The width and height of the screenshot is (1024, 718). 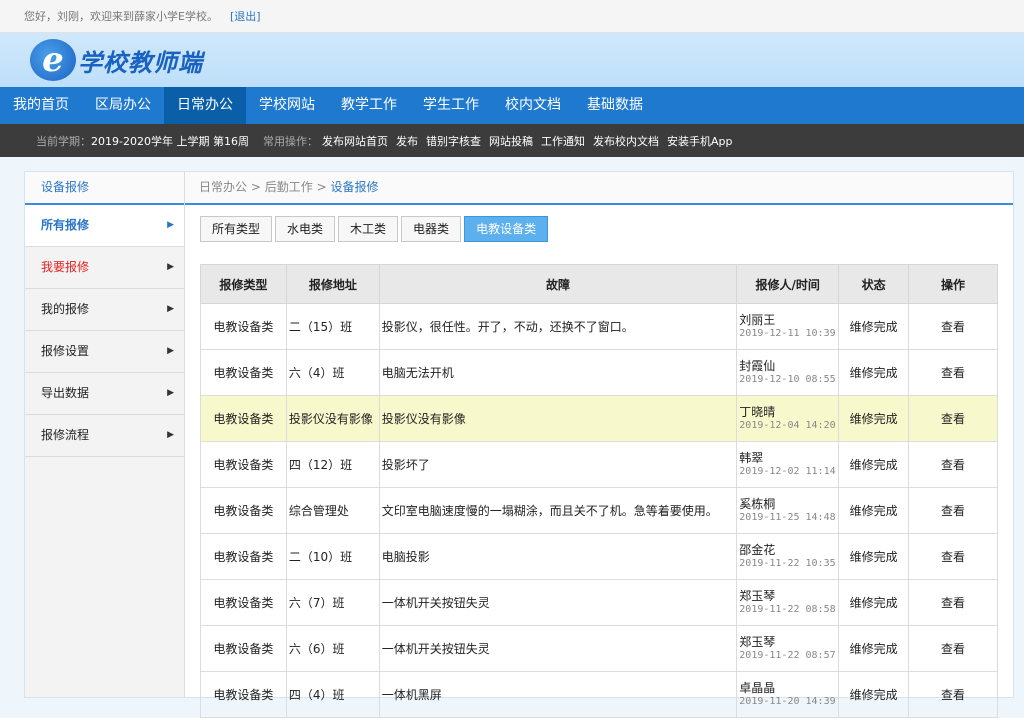 I want to click on op-publish-doc: 发布校内文档, so click(x=626, y=141).